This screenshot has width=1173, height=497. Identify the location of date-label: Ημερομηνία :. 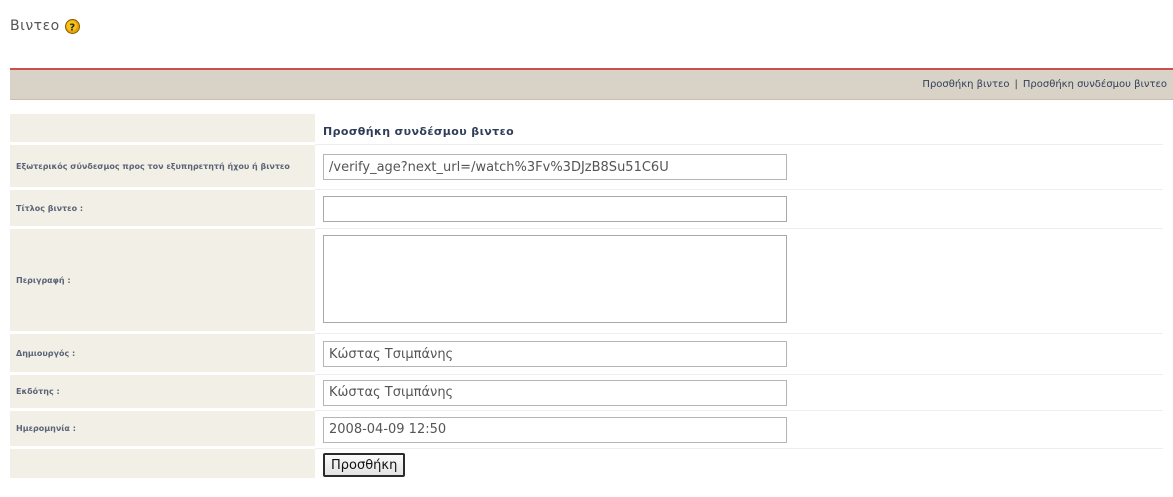
(162, 430).